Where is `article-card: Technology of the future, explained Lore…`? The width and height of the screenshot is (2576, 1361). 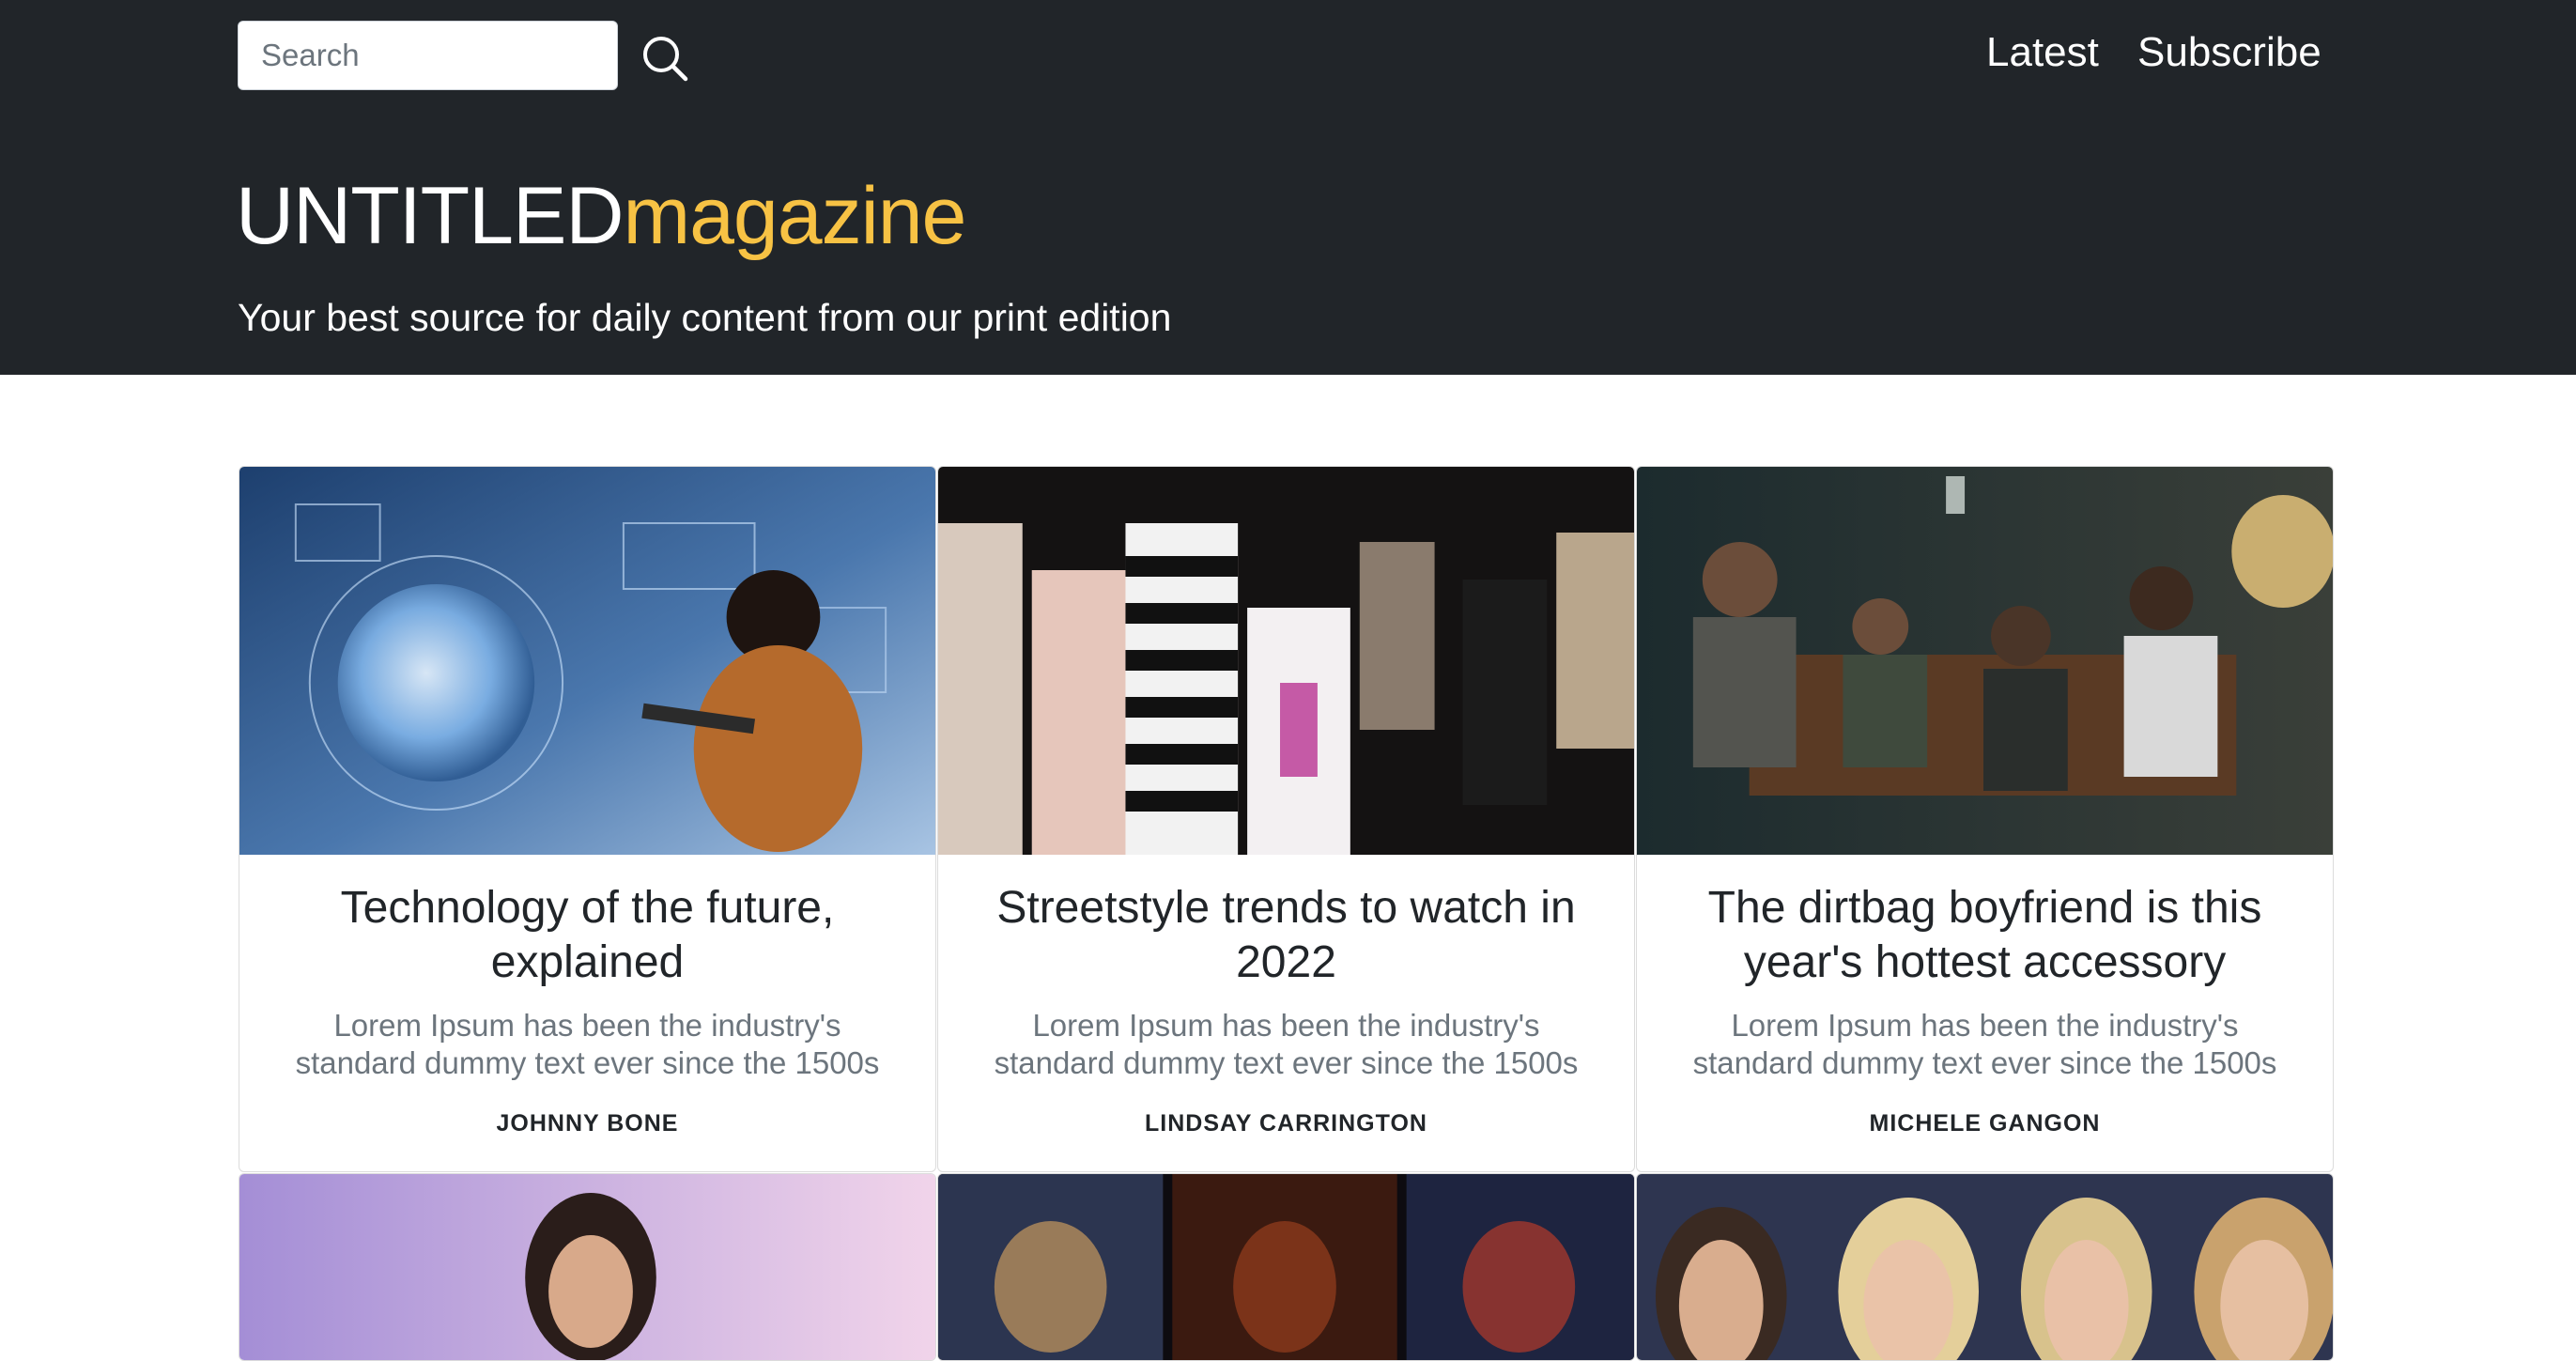
article-card: Technology of the future, explained Lore… is located at coordinates (587, 819).